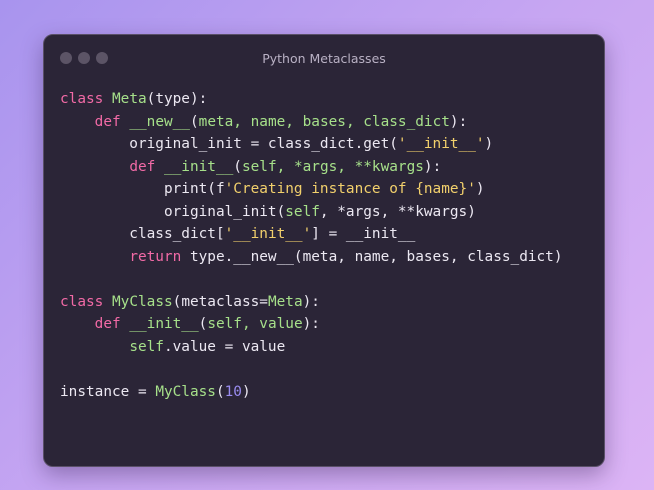  I want to click on title-bar: Python Metaclasses, so click(324, 57).